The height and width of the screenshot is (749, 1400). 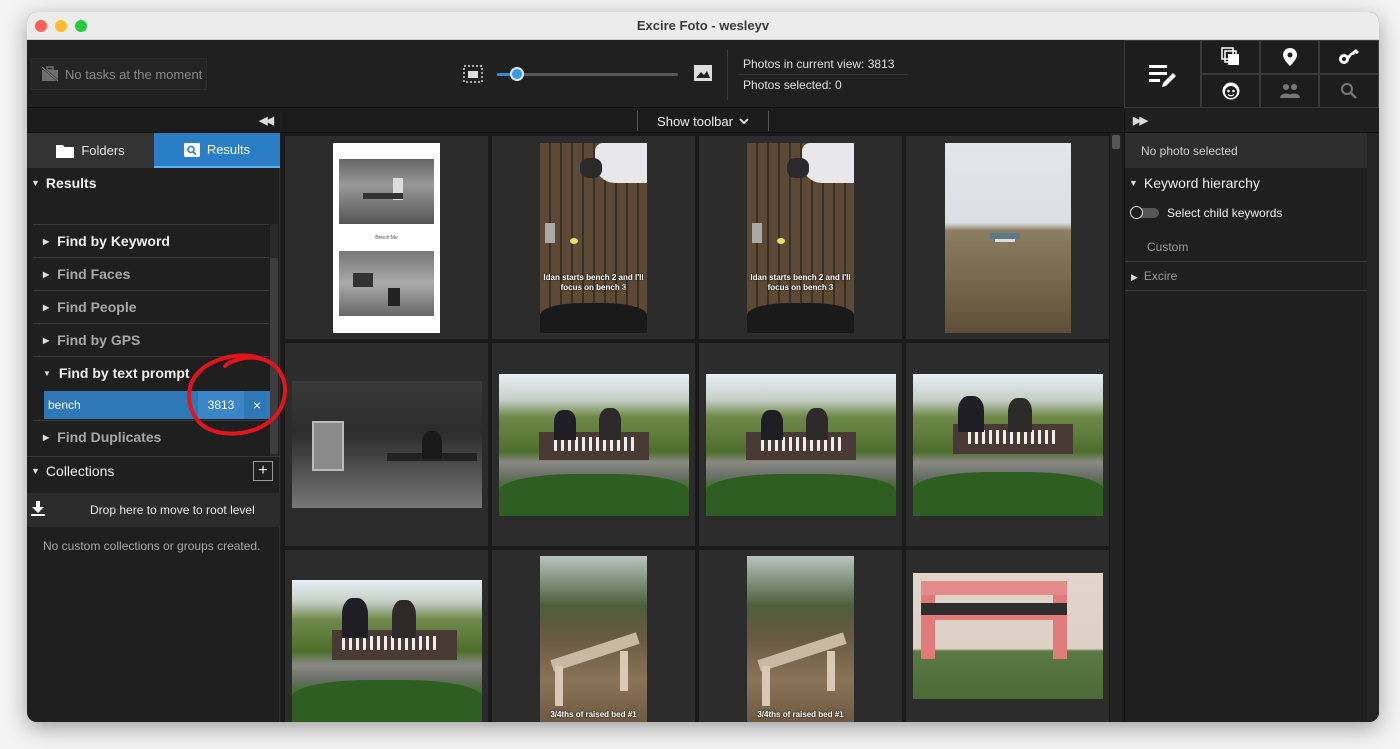 I want to click on document-scan-image: Bench Me, so click(x=386, y=237).